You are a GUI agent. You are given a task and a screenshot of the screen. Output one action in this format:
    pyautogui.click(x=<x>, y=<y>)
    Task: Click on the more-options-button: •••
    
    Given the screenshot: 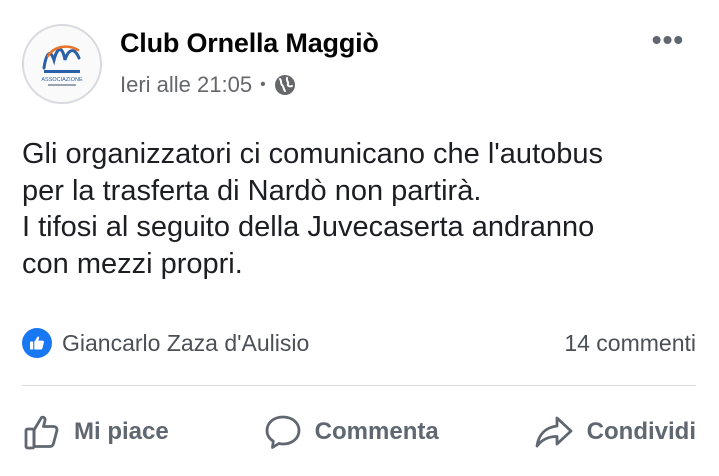 What is the action you would take?
    pyautogui.click(x=668, y=40)
    